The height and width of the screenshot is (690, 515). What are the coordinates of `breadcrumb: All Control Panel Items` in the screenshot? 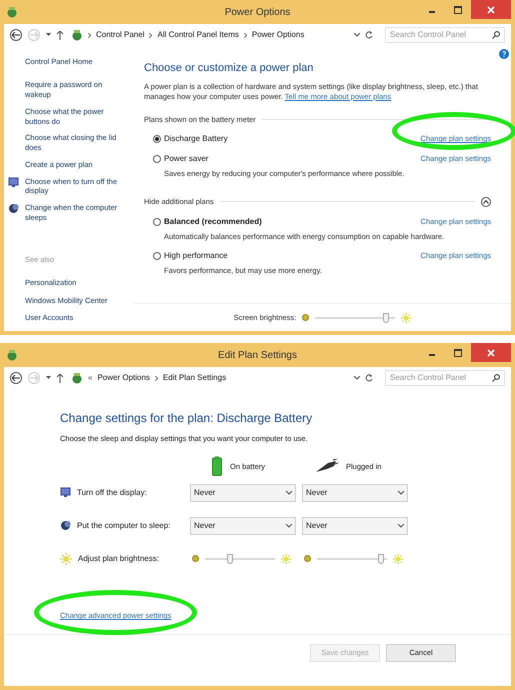 It's located at (198, 35).